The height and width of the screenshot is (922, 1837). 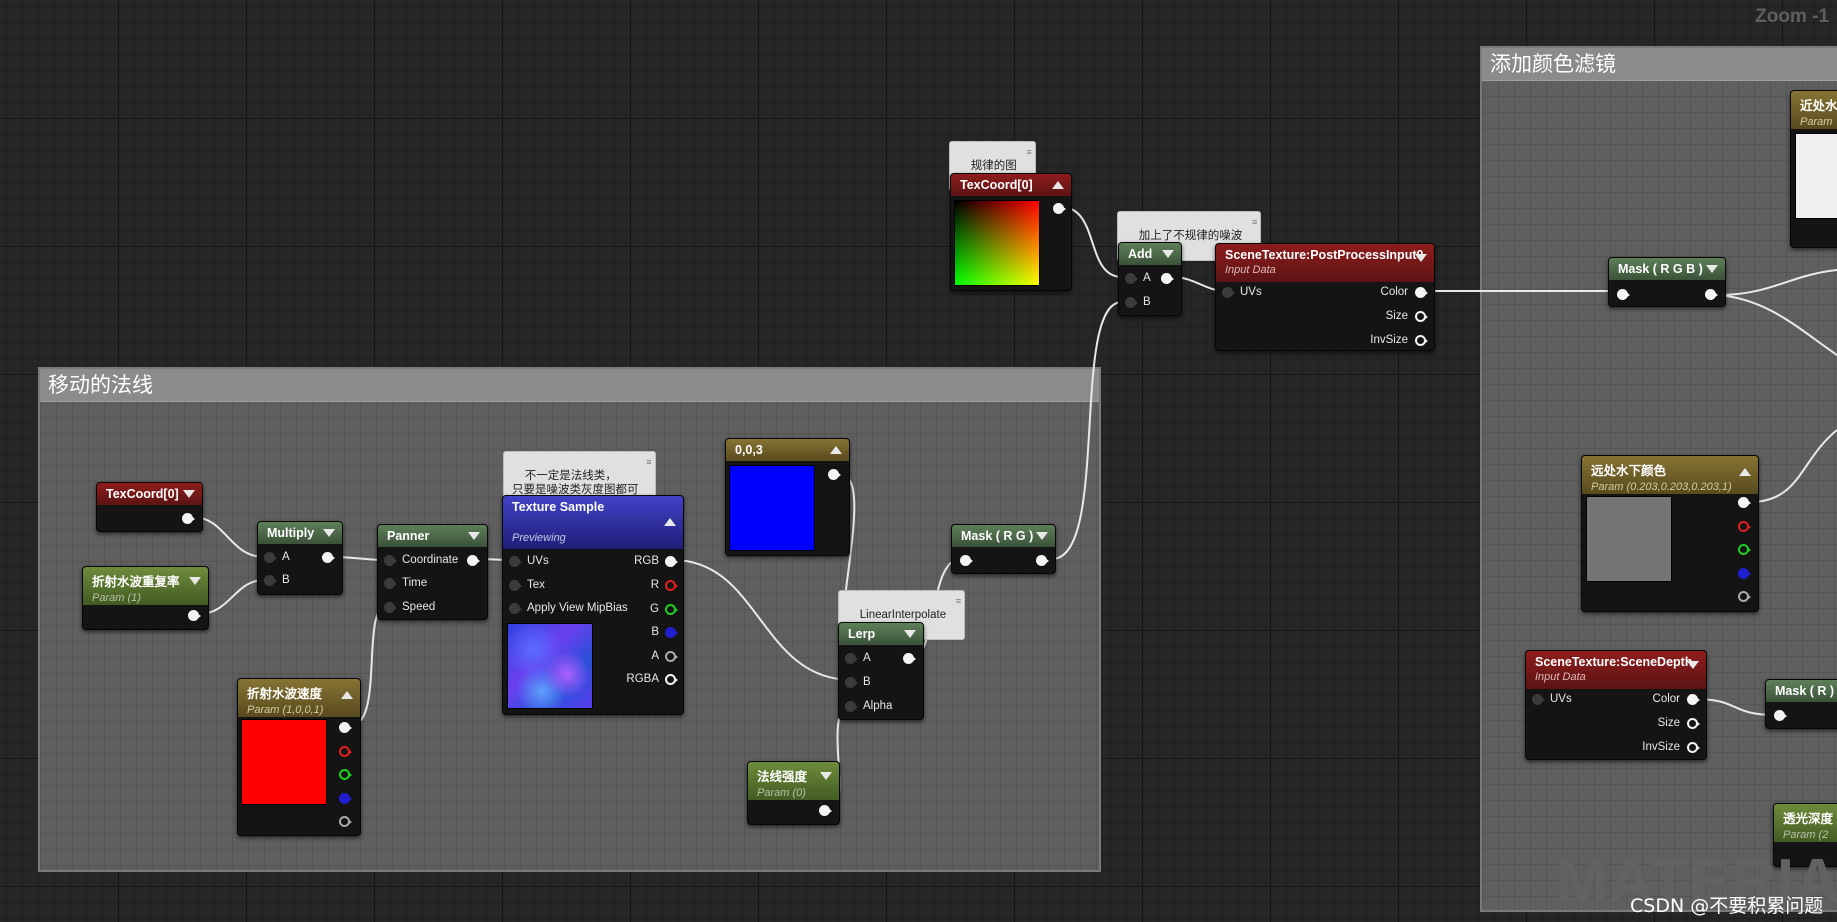 What do you see at coordinates (1011, 232) in the screenshot?
I see `node-texcoord-top: TexCoord[0]` at bounding box center [1011, 232].